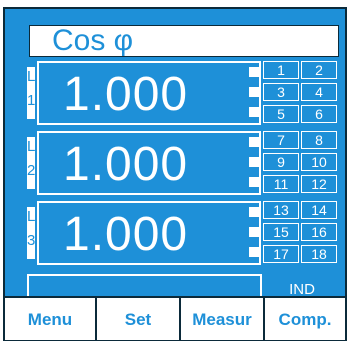 The width and height of the screenshot is (356, 349). I want to click on channel-grid-l1: 1 2 3 4 5 6, so click(302, 93).